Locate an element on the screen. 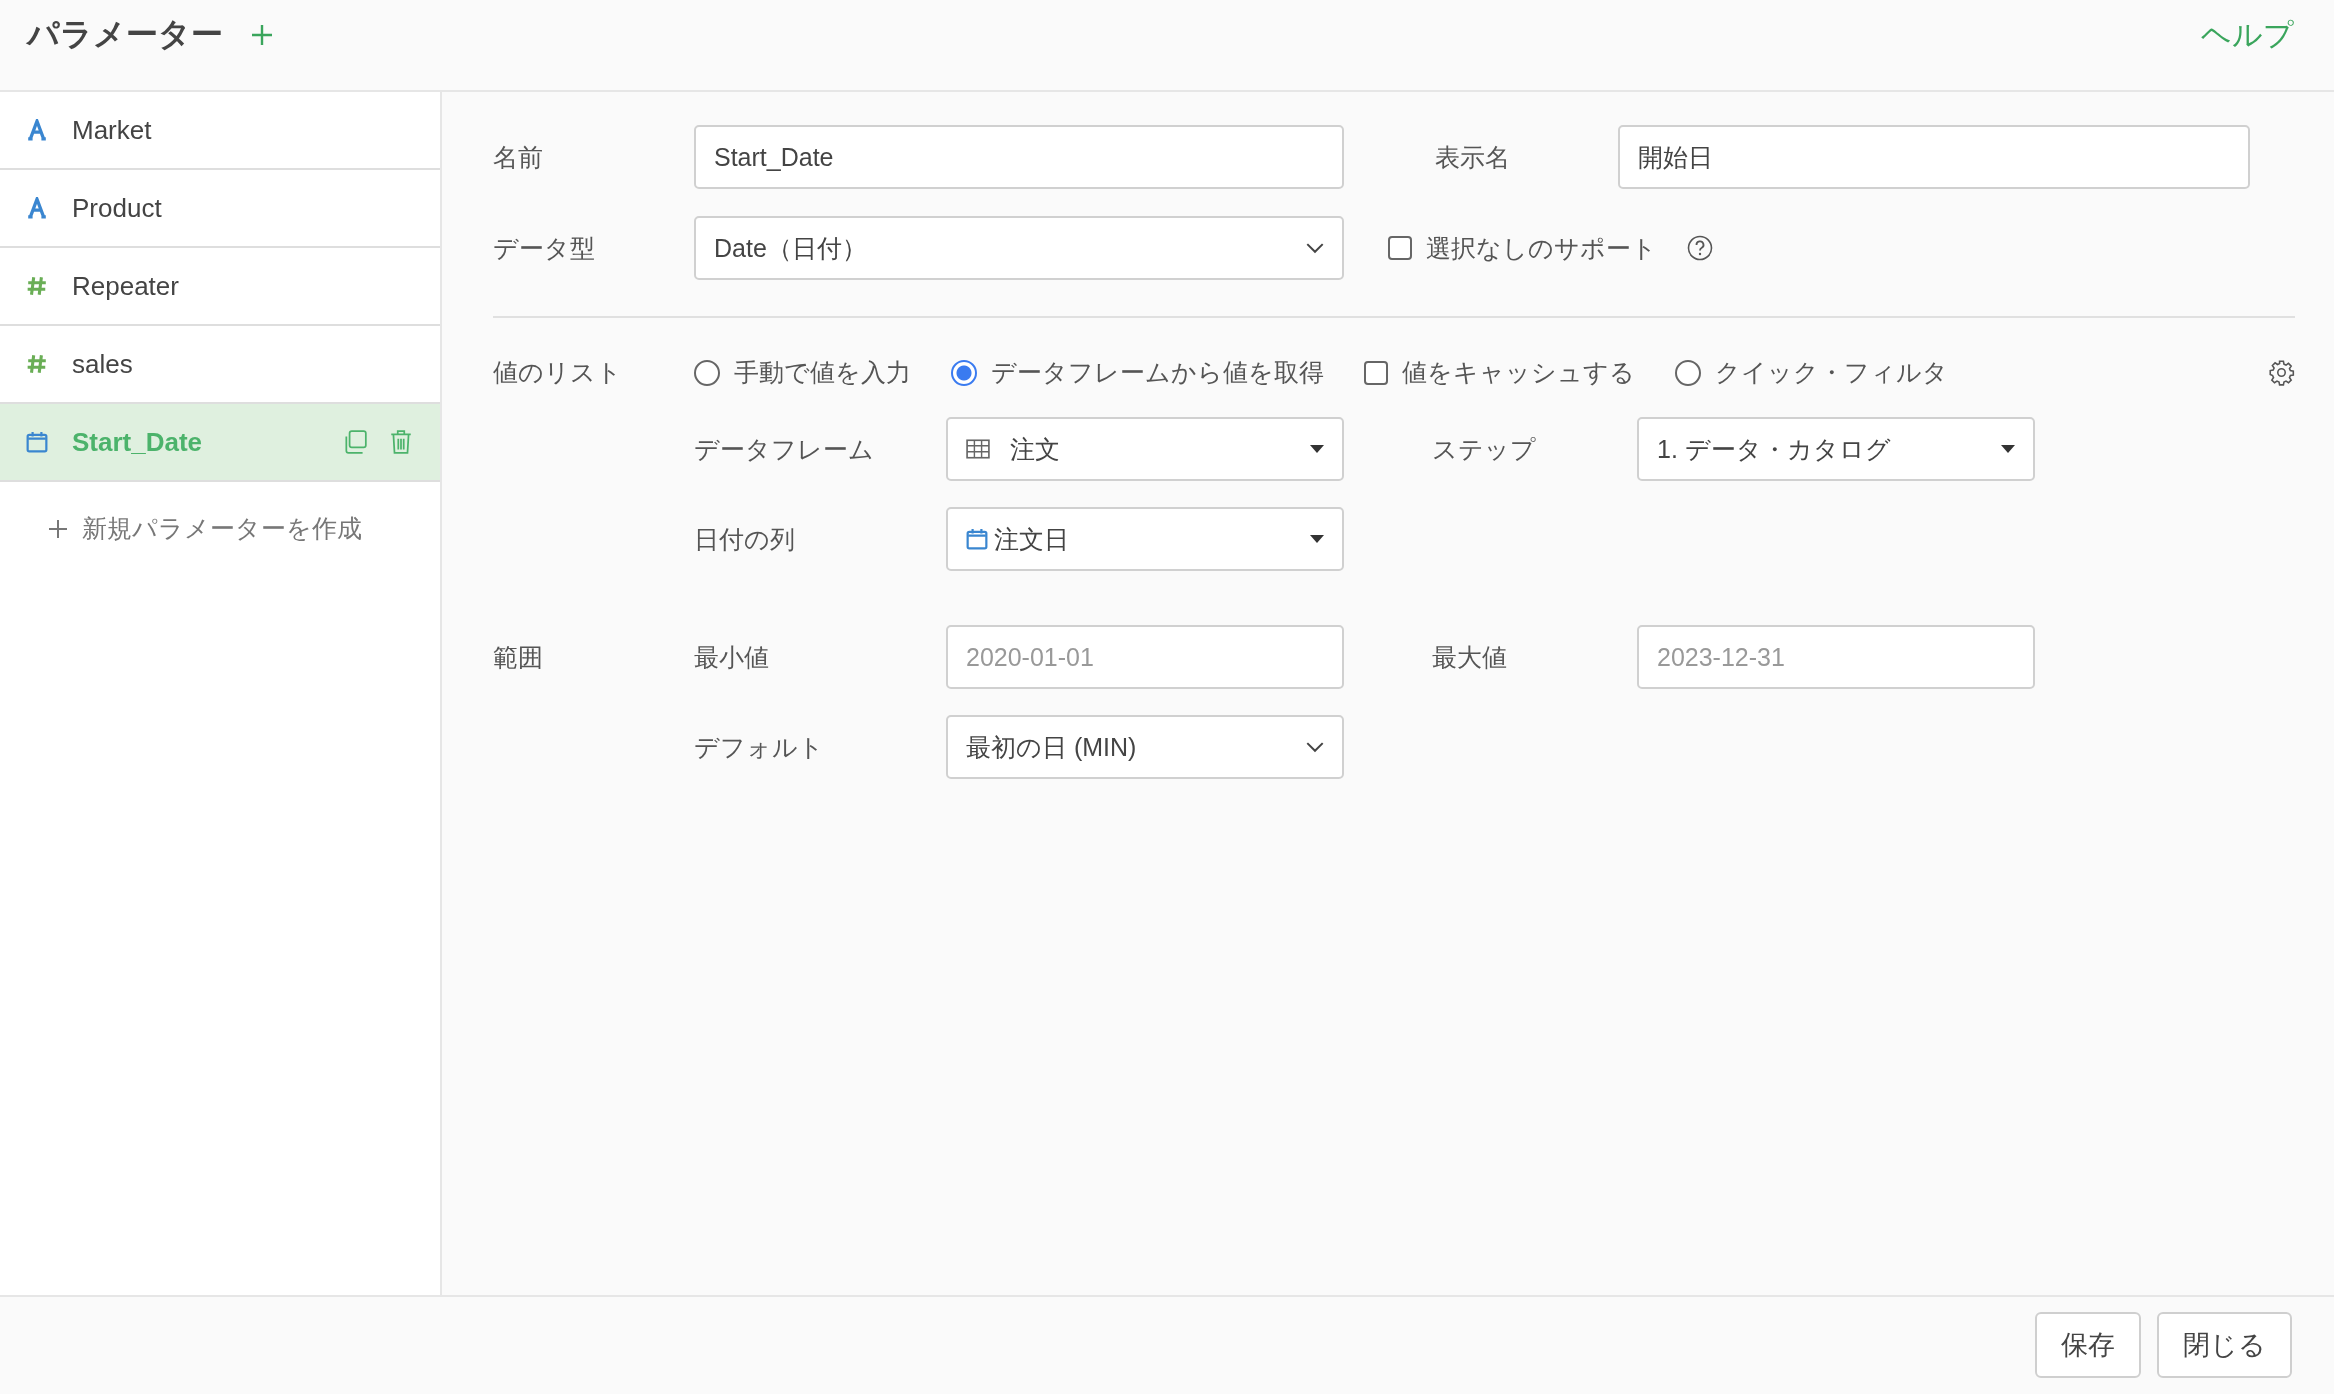  data-type-dropdown: Date（日付） is located at coordinates (1019, 248).